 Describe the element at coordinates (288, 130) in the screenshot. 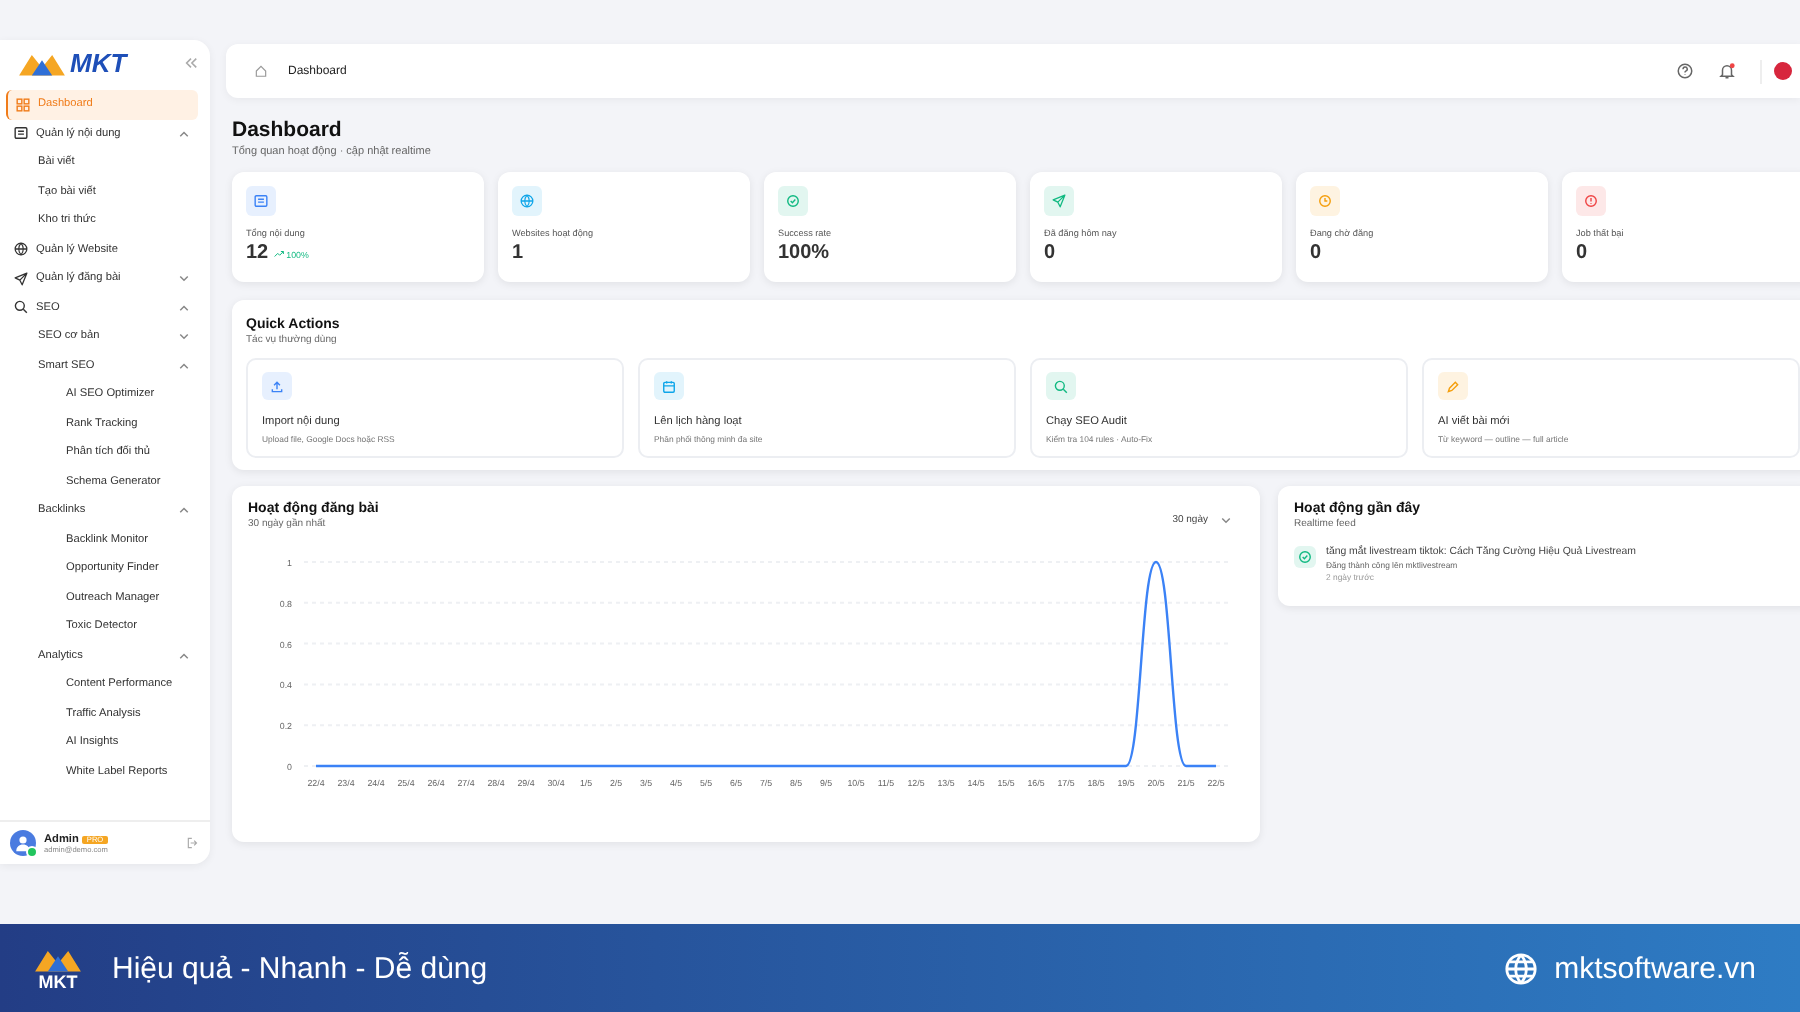

I see `page-title: Dashboard` at that location.